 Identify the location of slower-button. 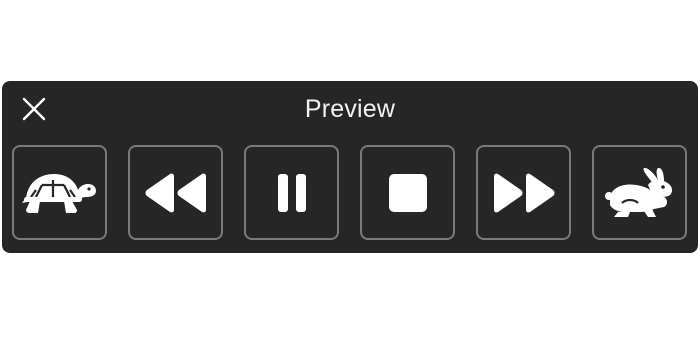
(59, 192).